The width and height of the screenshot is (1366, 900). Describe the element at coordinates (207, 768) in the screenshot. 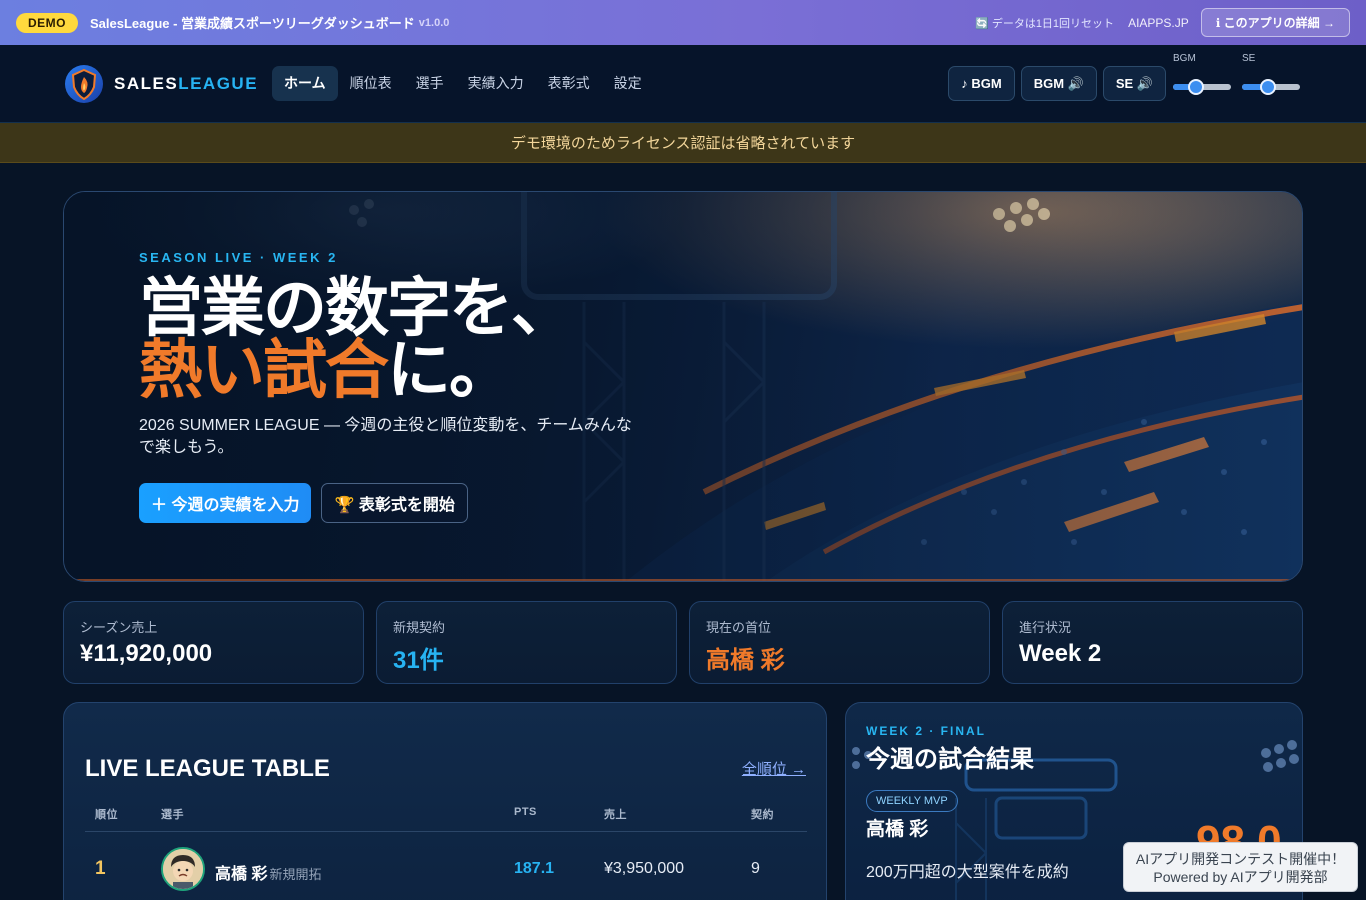

I see `league-table-title: LIVE LEAGUE TABLE` at that location.